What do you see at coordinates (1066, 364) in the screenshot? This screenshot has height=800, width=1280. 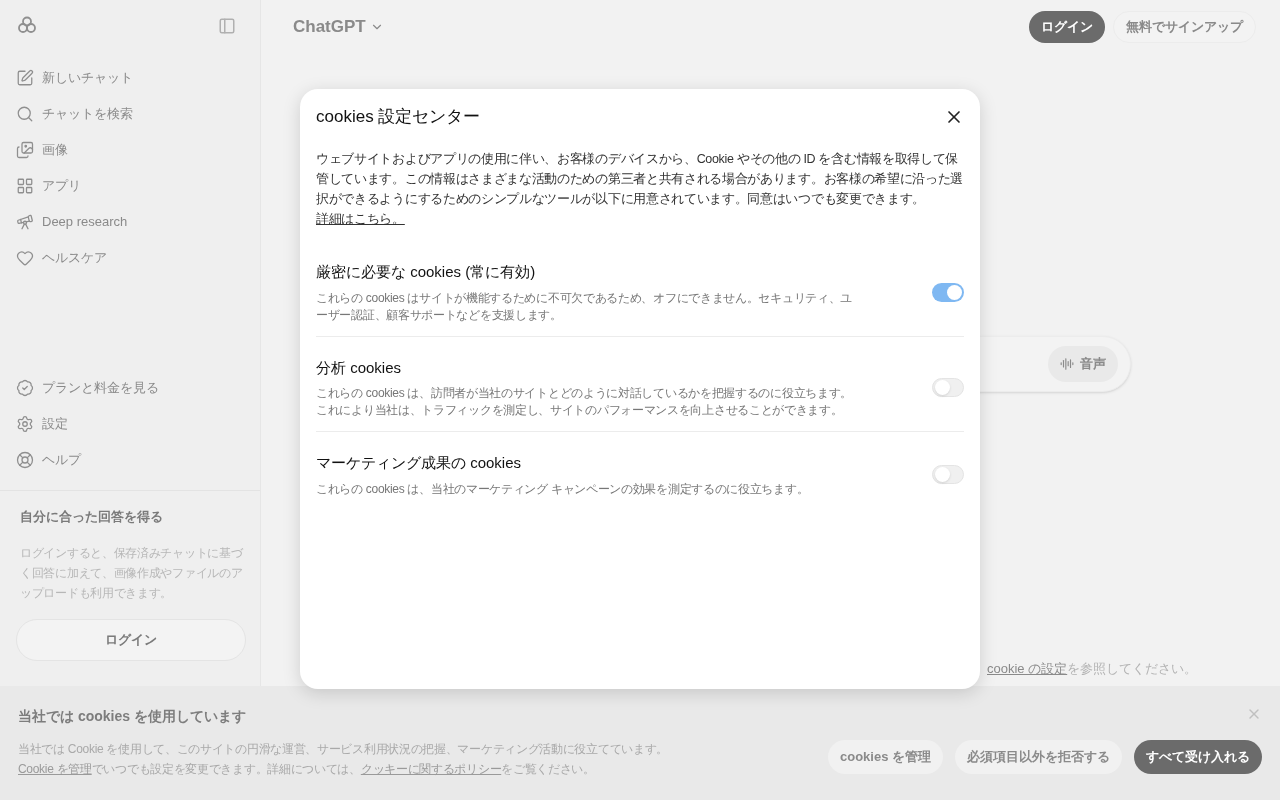 I see `waveform-icon` at bounding box center [1066, 364].